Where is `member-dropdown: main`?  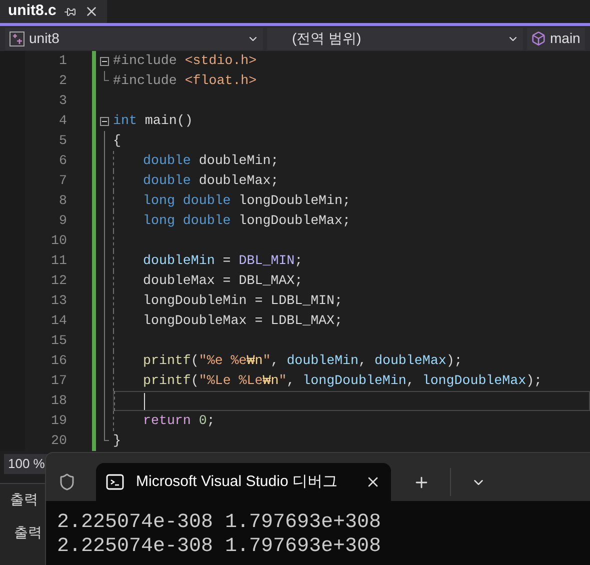 member-dropdown: main is located at coordinates (556, 39).